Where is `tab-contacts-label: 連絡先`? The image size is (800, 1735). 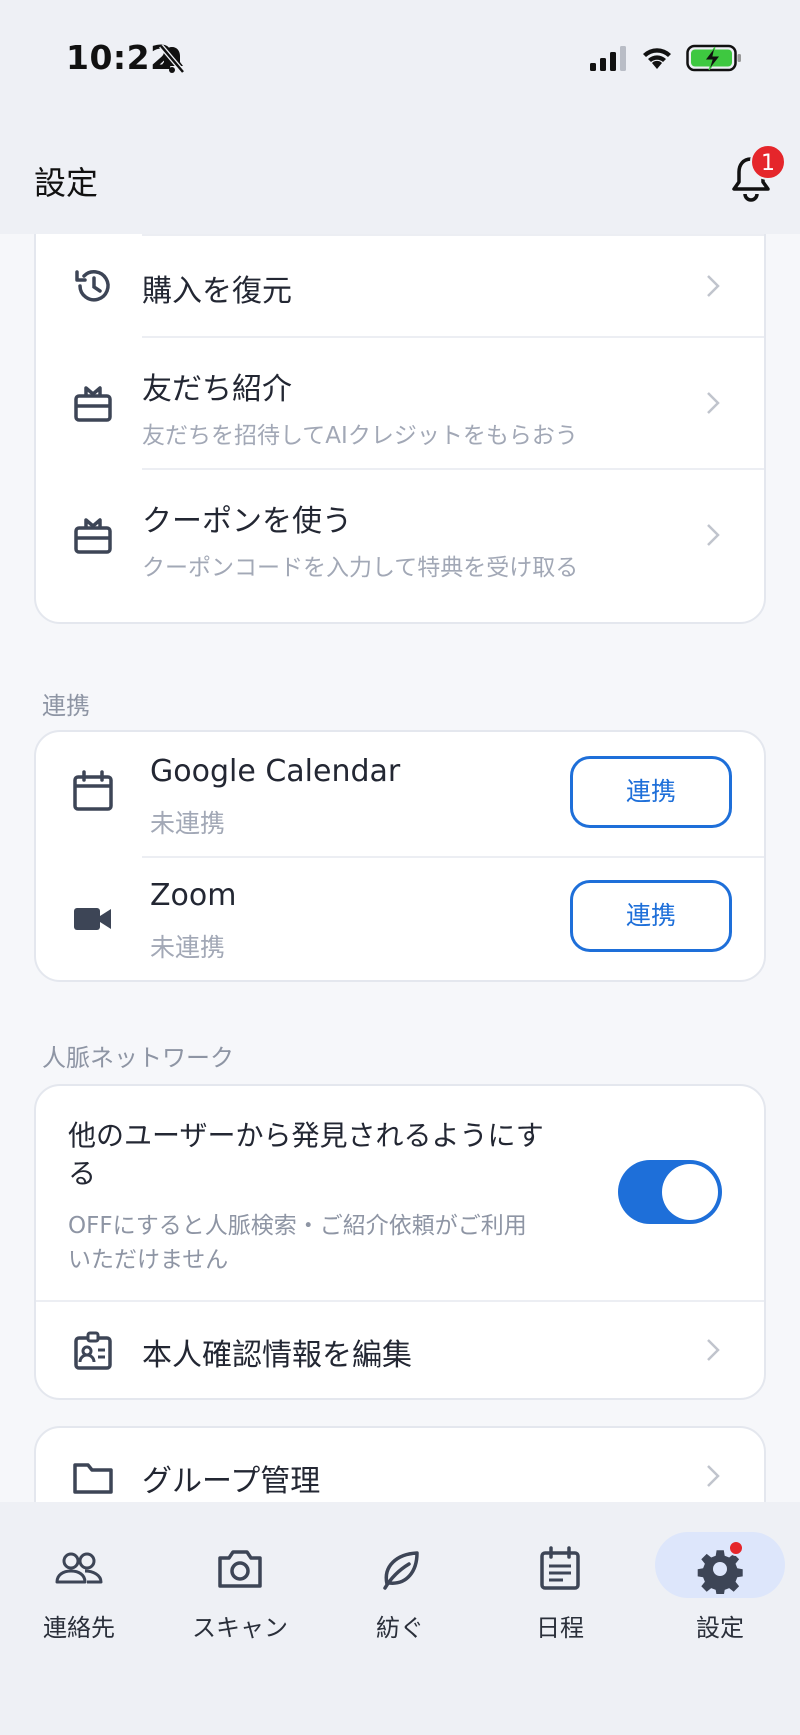
tab-contacts-label: 連絡先 is located at coordinates (79, 1628).